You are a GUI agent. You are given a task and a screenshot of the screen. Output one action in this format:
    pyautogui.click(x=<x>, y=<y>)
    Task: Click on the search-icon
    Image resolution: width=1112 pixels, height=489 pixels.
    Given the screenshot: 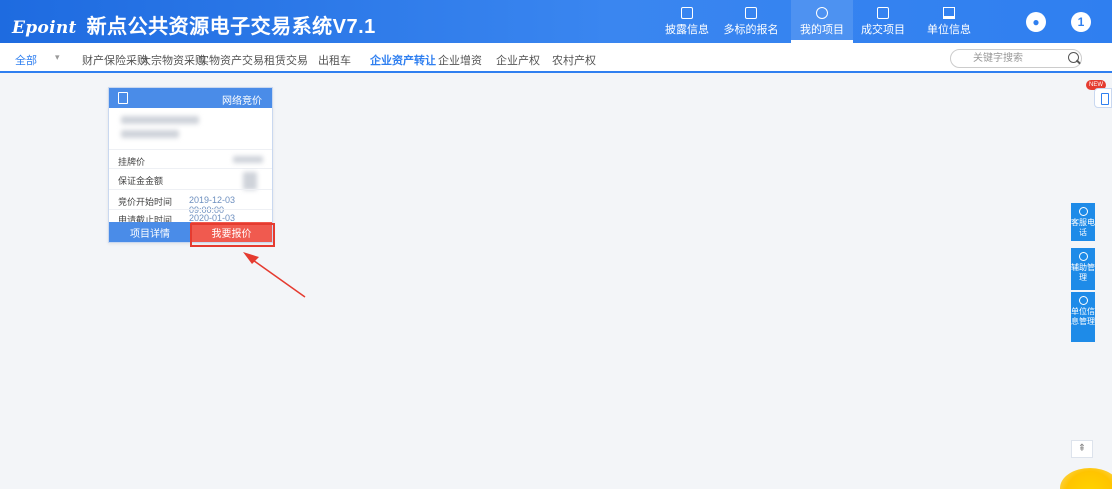 What is the action you would take?
    pyautogui.click(x=1074, y=58)
    